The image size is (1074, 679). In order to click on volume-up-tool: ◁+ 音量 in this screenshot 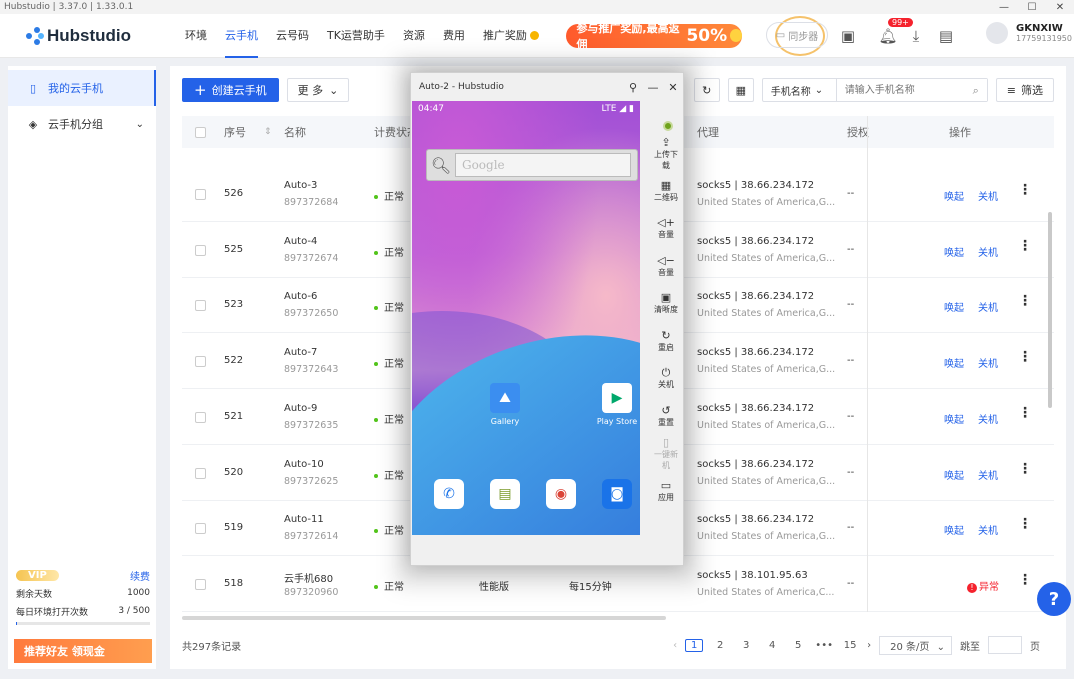, I will do `click(666, 229)`.